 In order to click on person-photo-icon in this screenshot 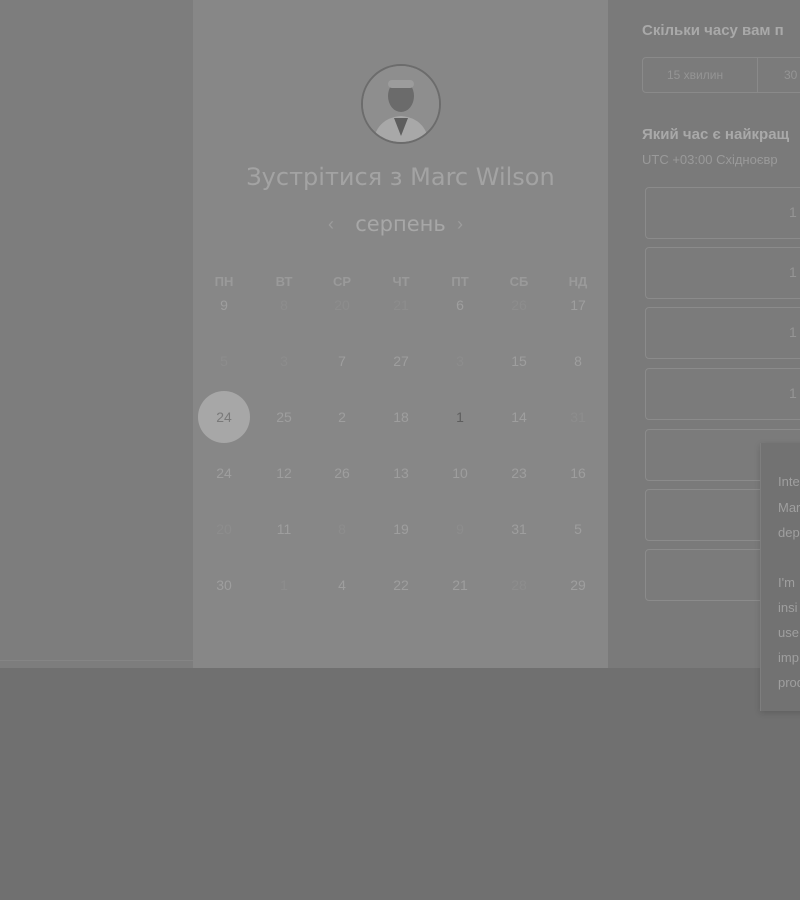, I will do `click(401, 104)`.